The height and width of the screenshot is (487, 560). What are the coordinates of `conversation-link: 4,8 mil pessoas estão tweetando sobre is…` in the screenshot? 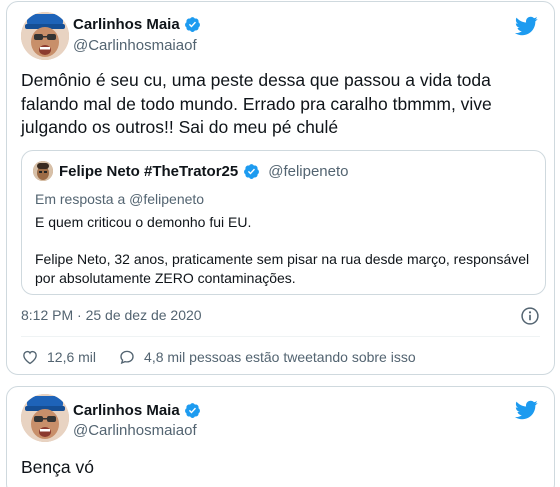 It's located at (267, 357).